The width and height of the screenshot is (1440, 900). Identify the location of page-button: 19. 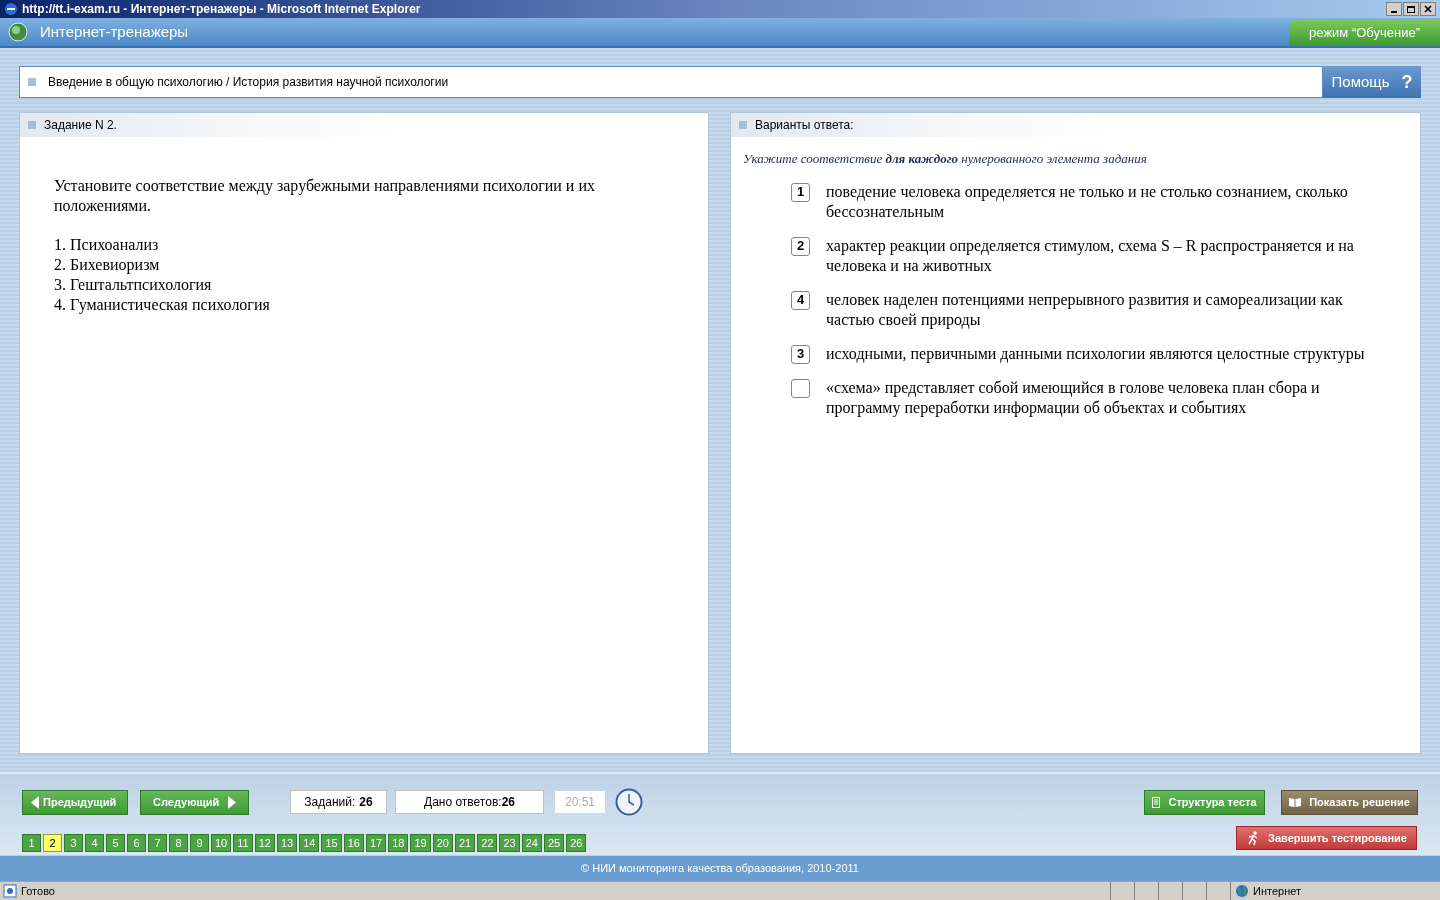
(420, 843).